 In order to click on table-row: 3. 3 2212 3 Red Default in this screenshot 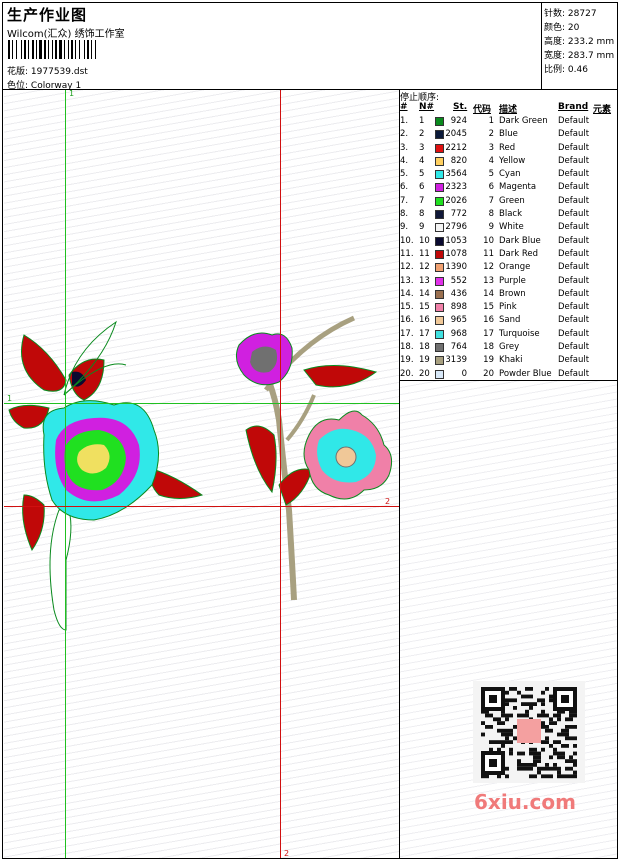, I will do `click(508, 148)`.